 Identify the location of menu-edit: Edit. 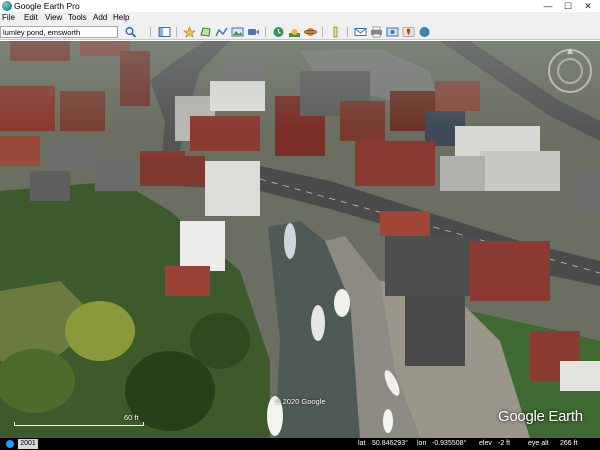
(31, 18).